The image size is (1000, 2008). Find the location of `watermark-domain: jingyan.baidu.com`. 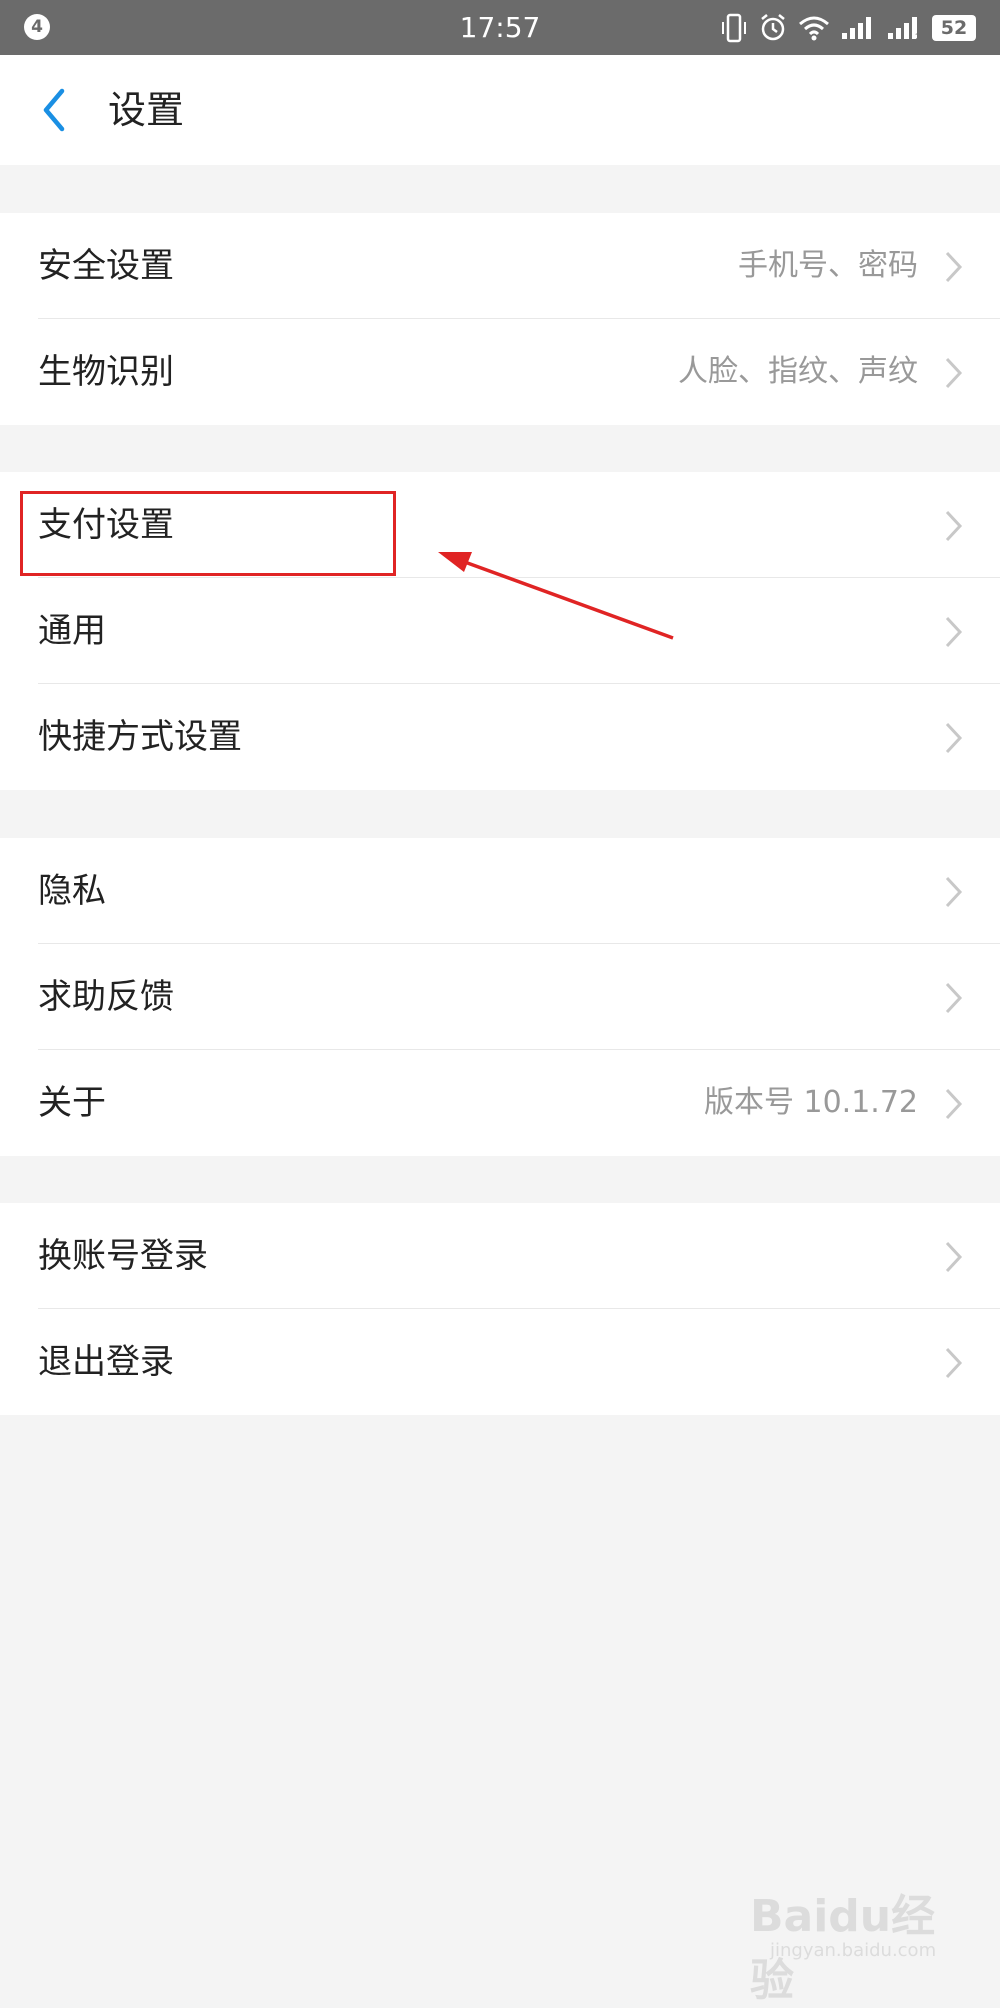

watermark-domain: jingyan.baidu.com is located at coordinates (853, 1950).